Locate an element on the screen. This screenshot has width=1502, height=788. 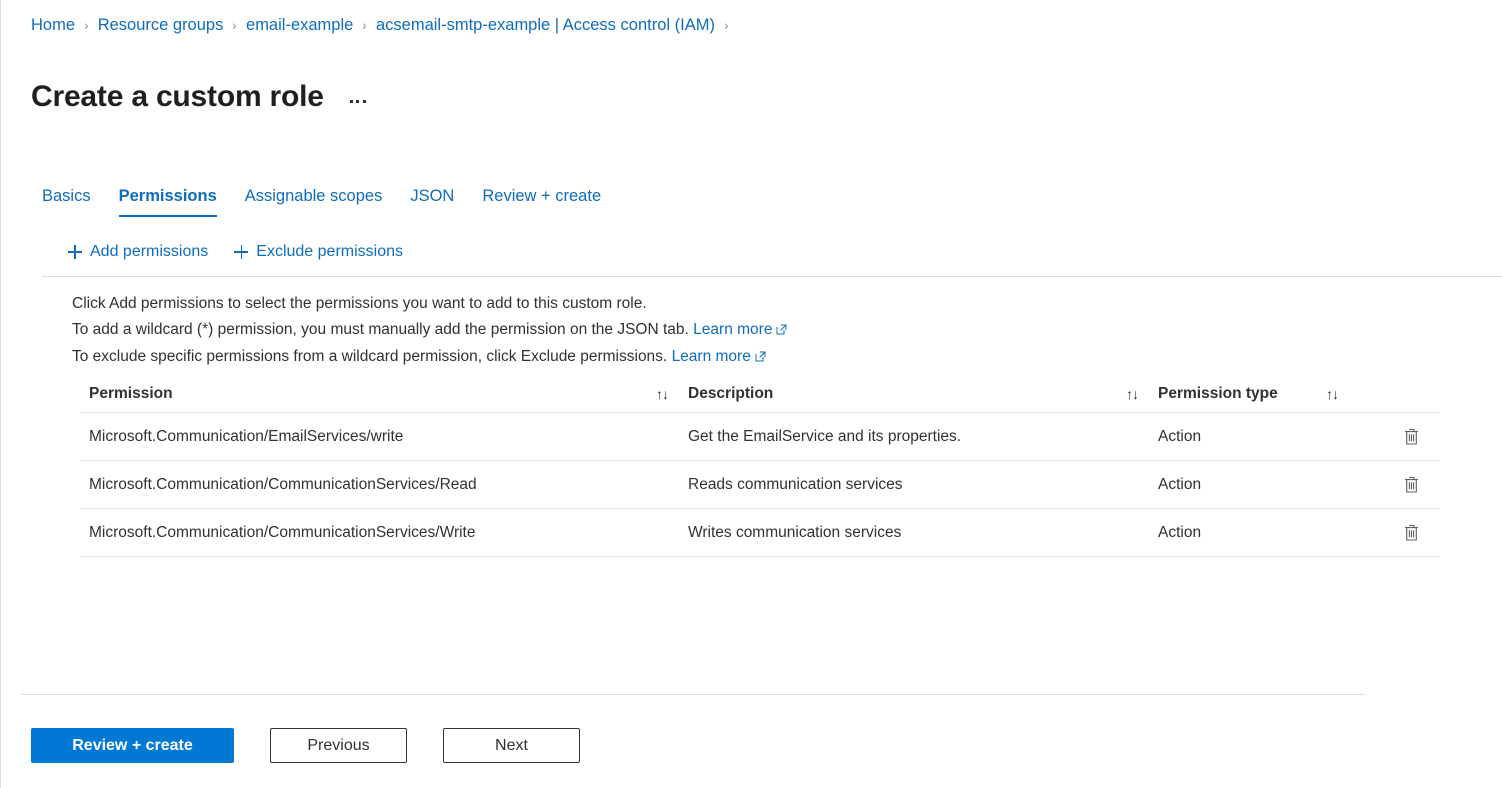
breadcrumb-item-resource-groups: Resource groups is located at coordinates (161, 25).